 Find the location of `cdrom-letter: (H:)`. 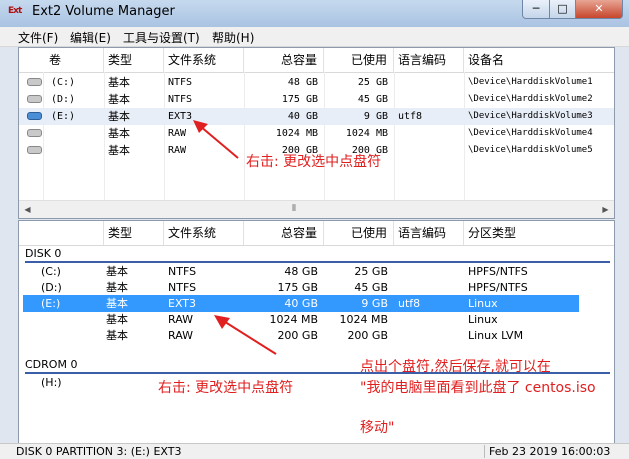

cdrom-letter: (H:) is located at coordinates (51, 382).